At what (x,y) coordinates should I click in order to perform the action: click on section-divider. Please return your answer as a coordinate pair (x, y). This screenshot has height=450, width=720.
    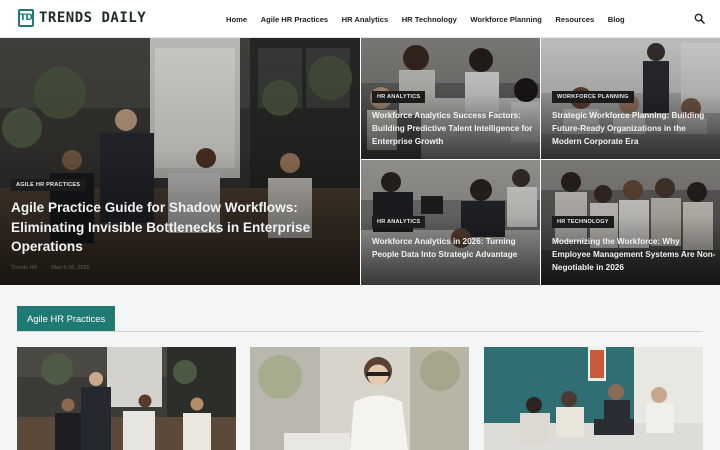
    Looking at the image, I should click on (360, 331).